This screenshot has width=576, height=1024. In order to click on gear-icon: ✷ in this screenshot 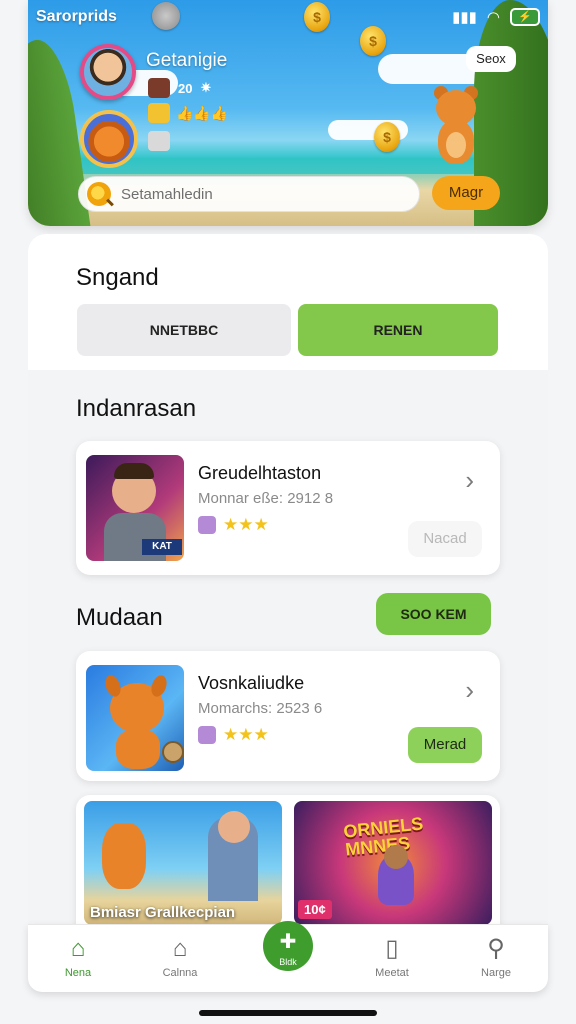, I will do `click(206, 87)`.